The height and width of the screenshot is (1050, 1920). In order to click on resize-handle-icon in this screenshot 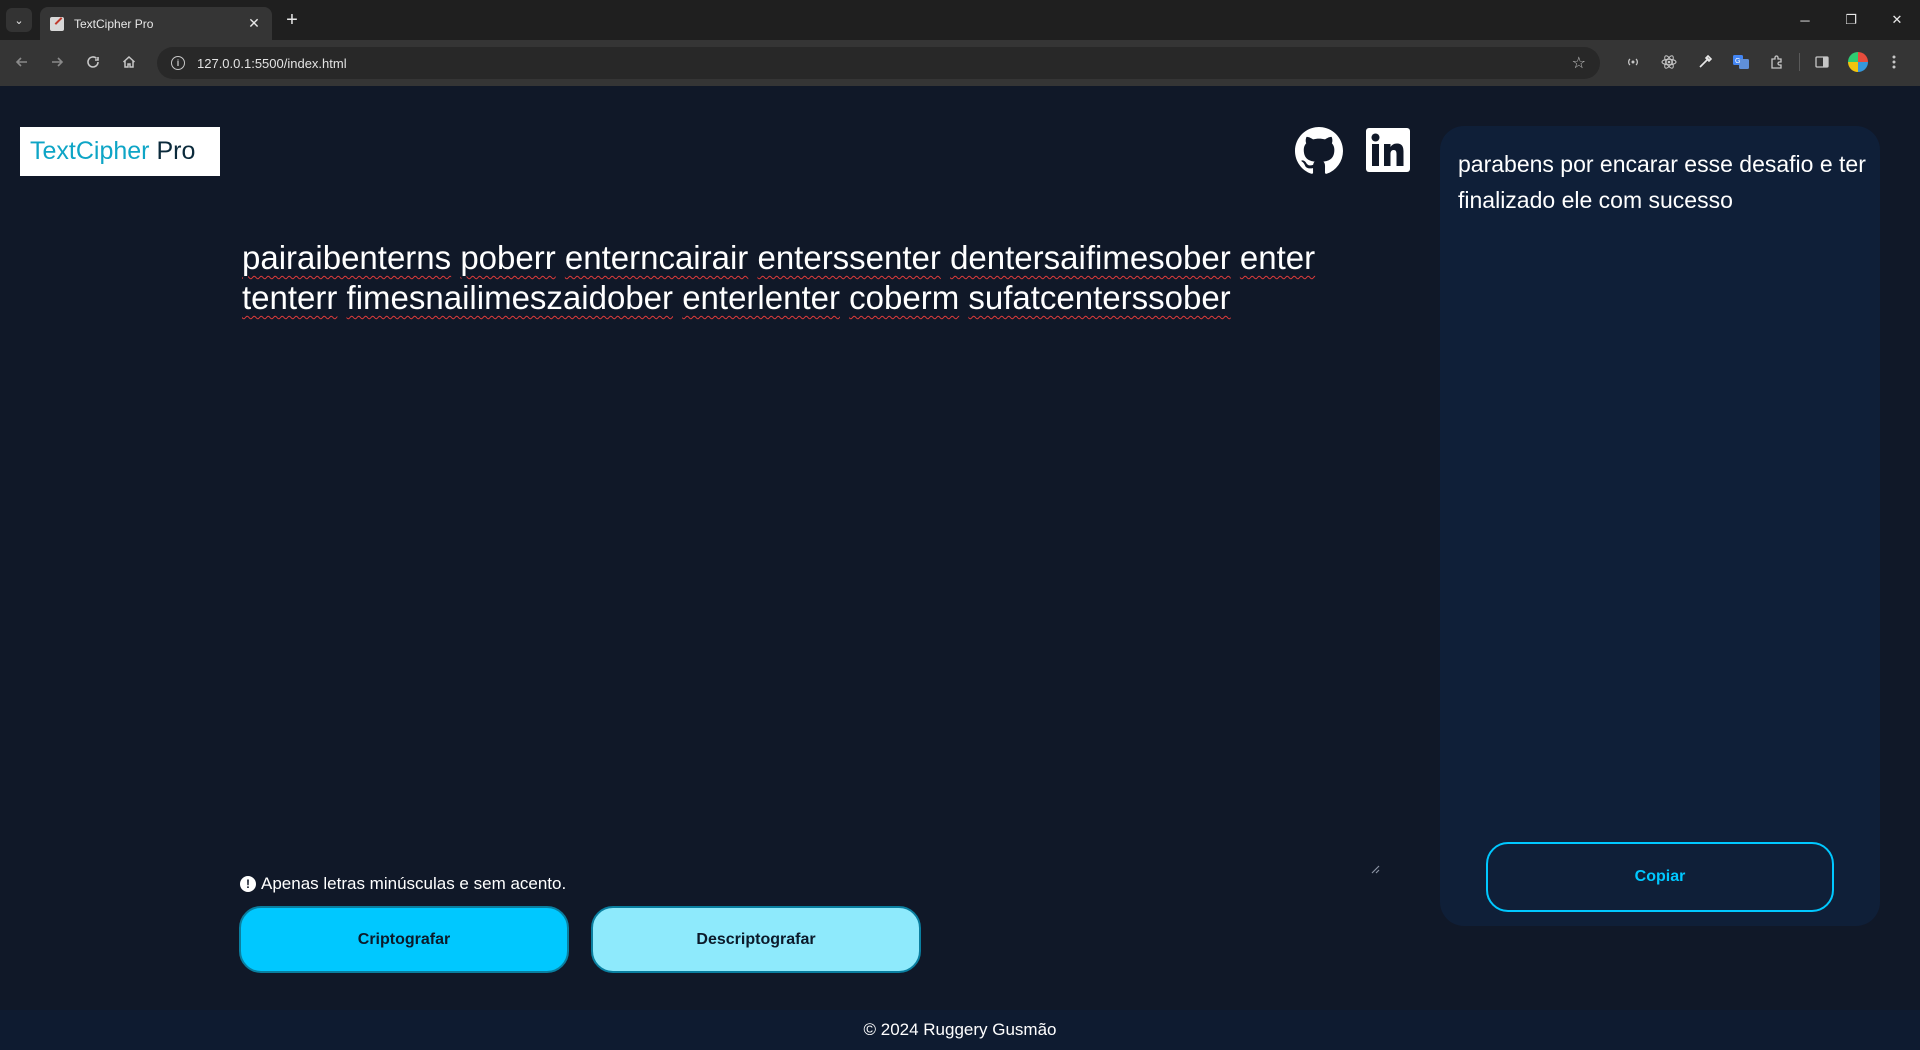, I will do `click(1374, 868)`.